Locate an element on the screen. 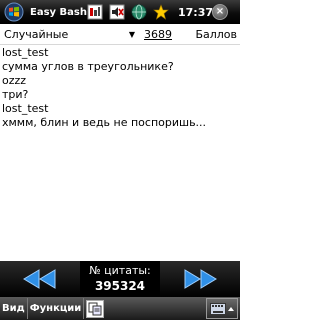  title-bar: Easy Bash 17:37 × is located at coordinates (120, 12).